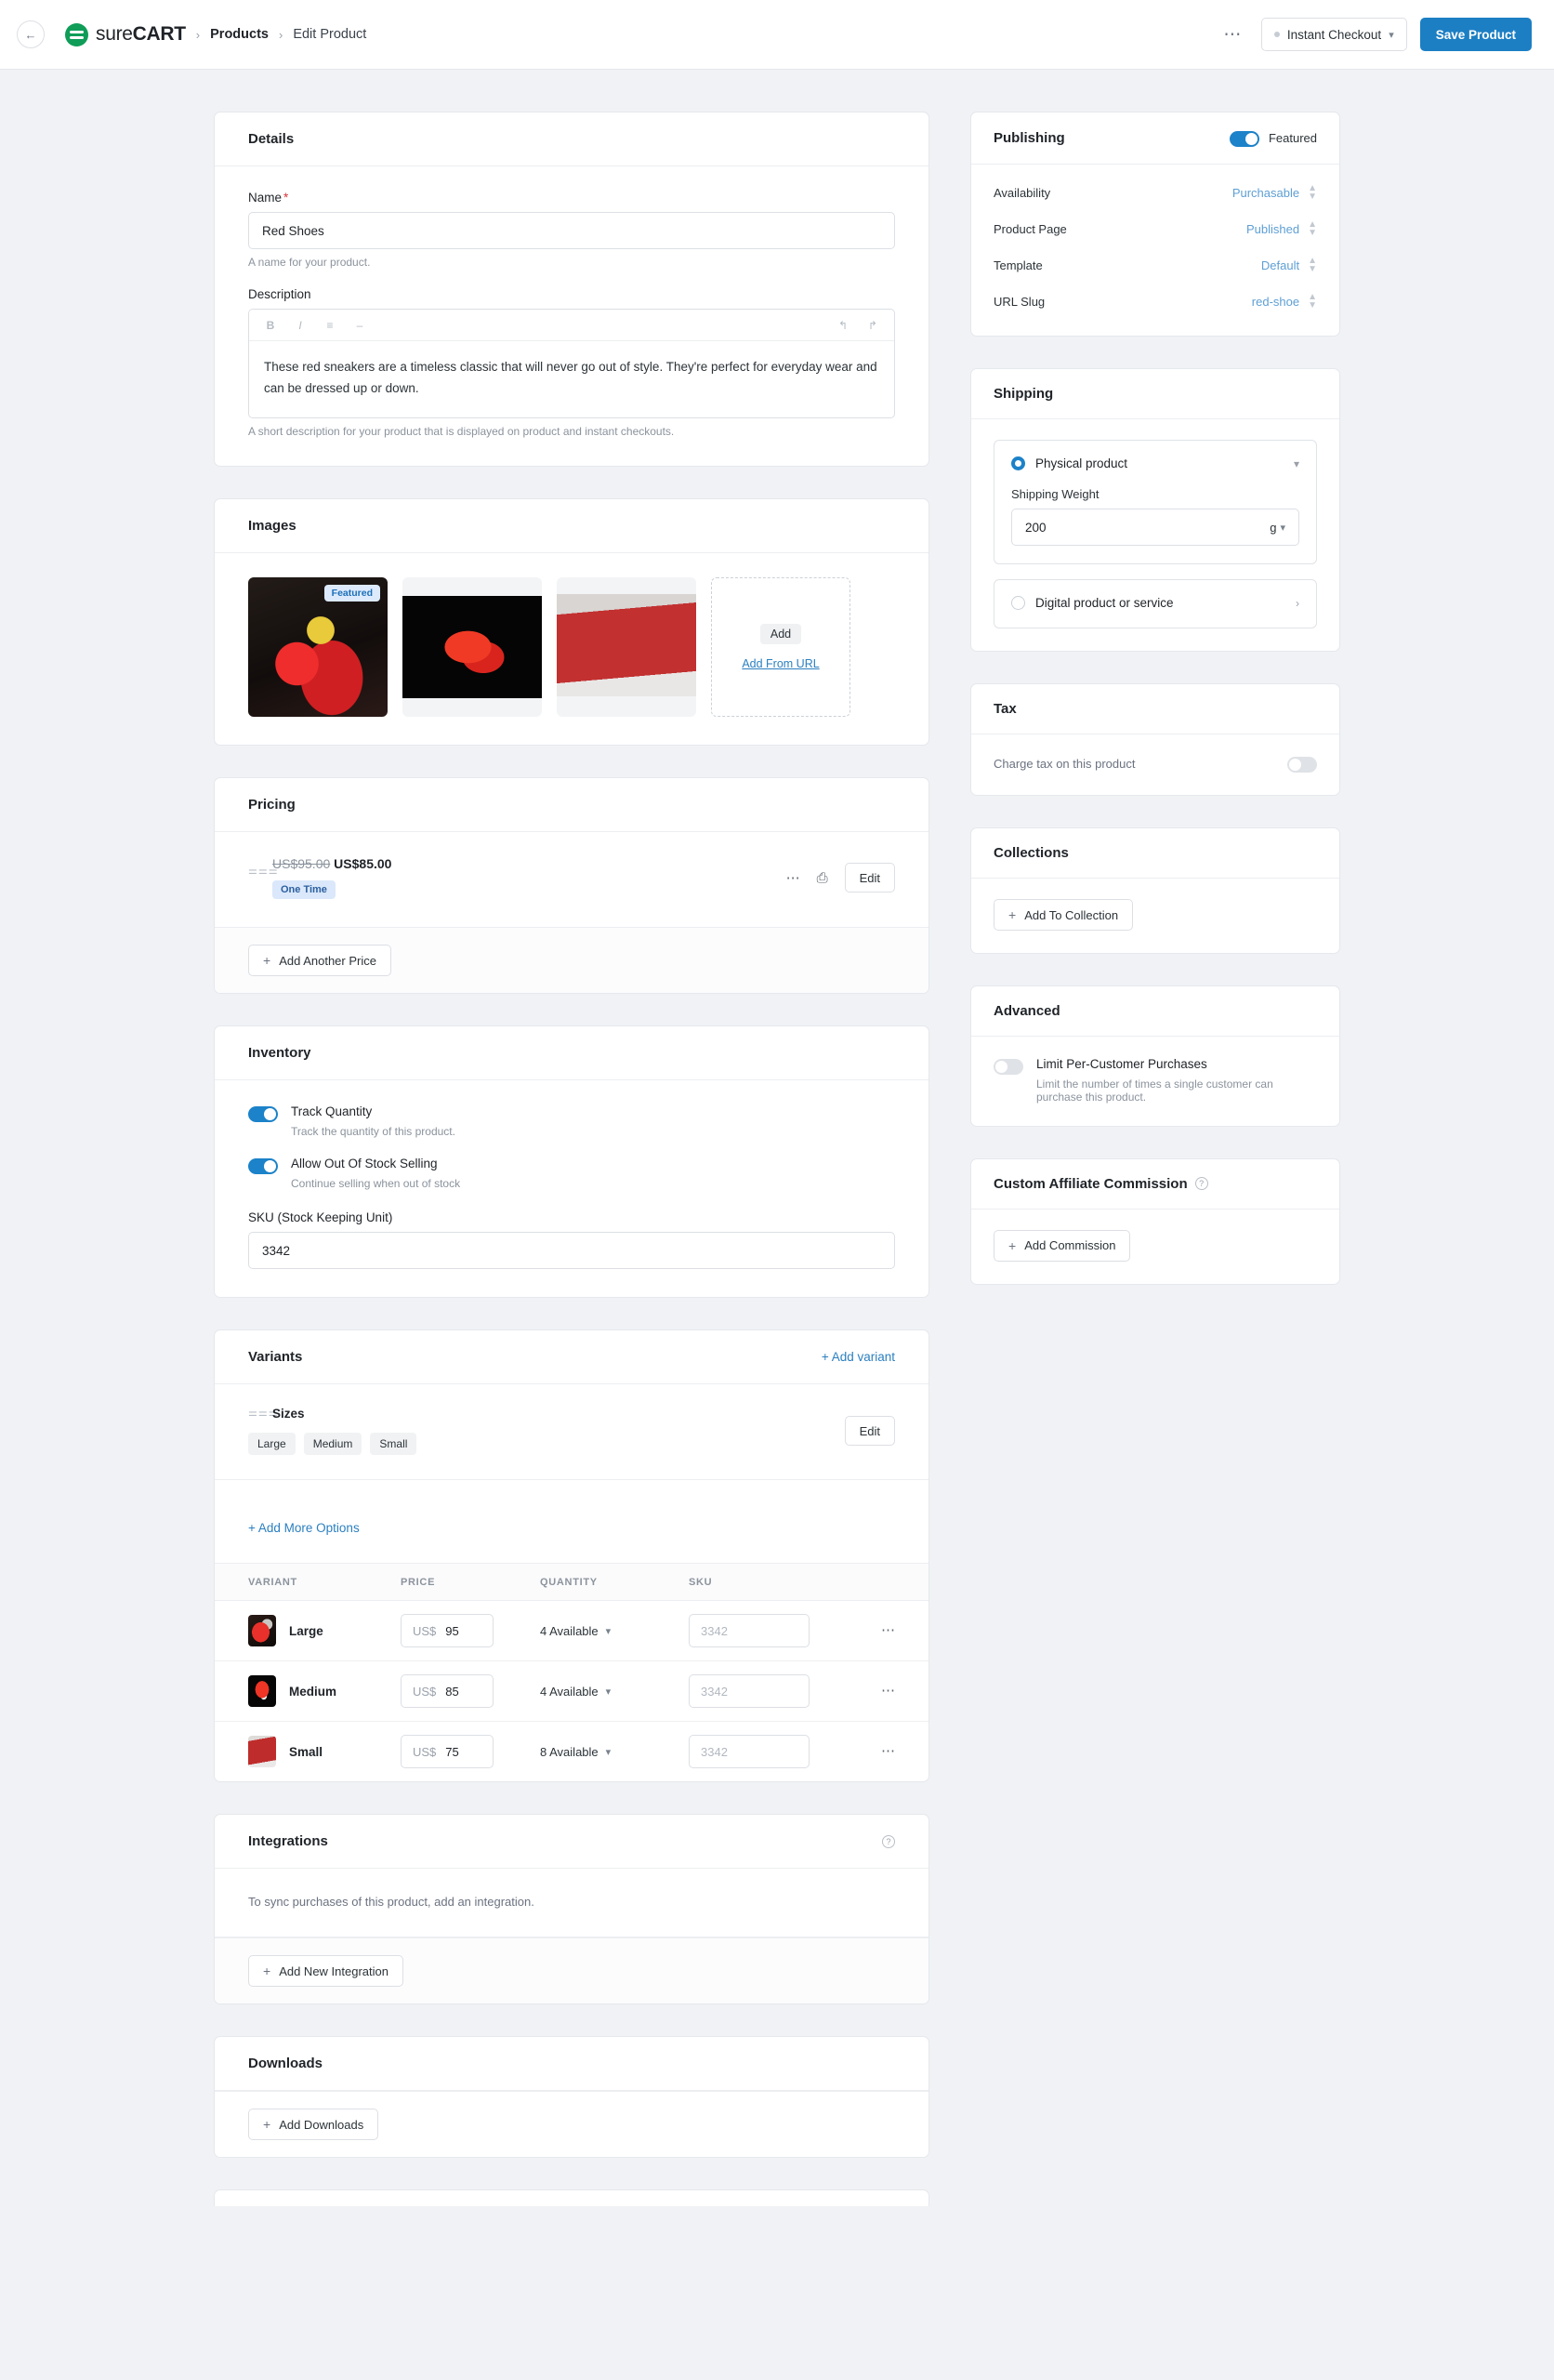 This screenshot has height=2380, width=1554. What do you see at coordinates (780, 634) in the screenshot?
I see `add-image-button: Add` at bounding box center [780, 634].